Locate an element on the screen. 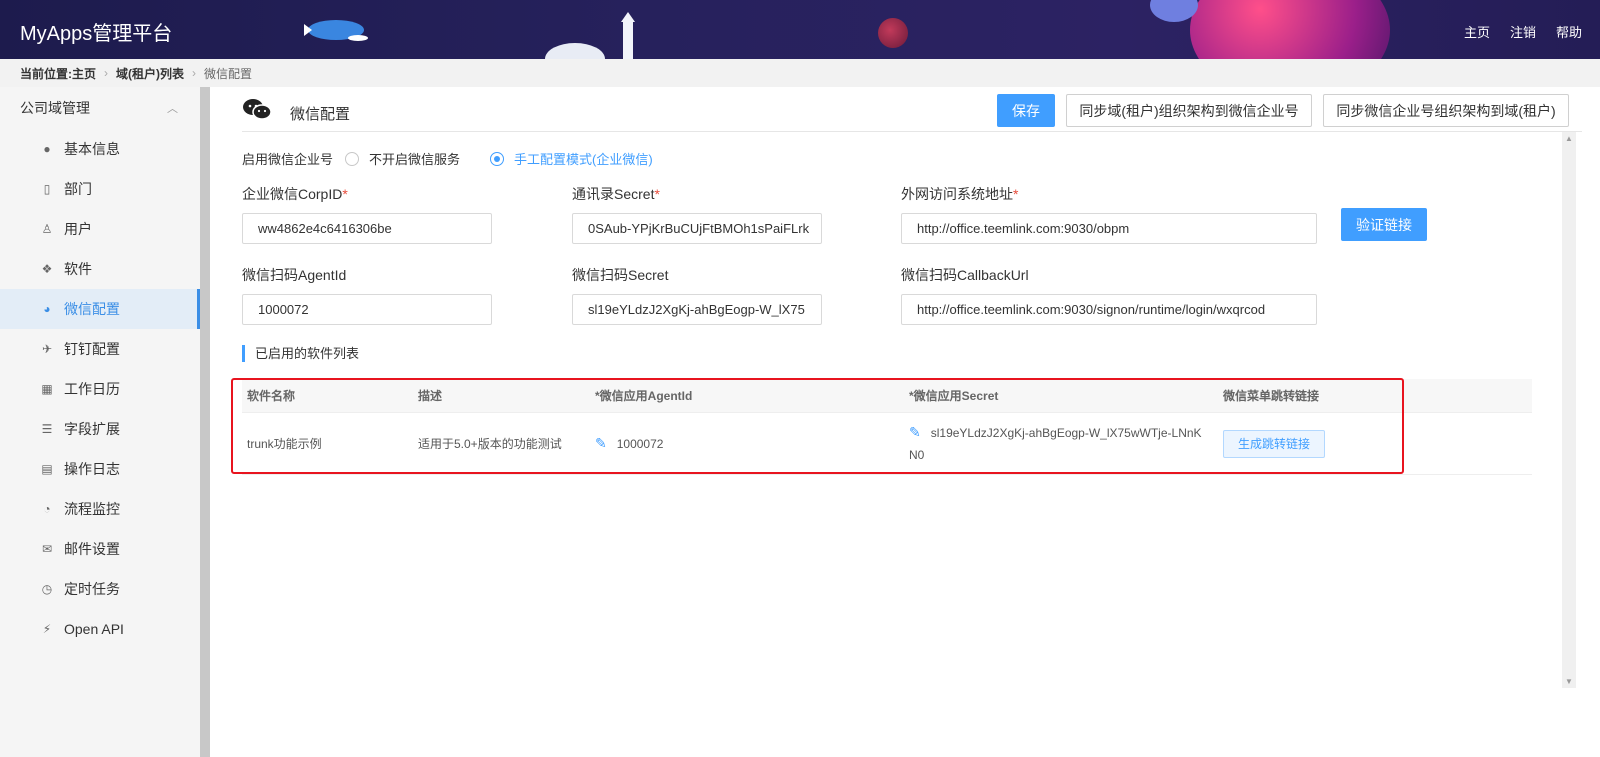 The width and height of the screenshot is (1600, 757). lighthouse-decoration is located at coordinates (590, 35).